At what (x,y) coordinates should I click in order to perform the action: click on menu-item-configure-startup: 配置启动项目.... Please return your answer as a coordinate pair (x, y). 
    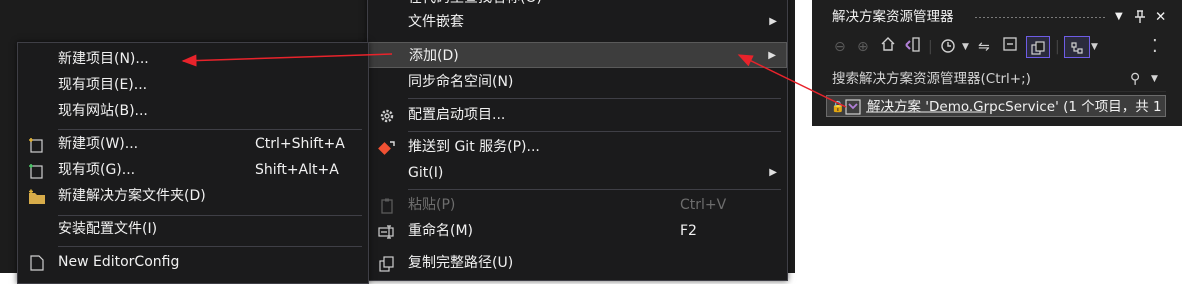
    Looking at the image, I should click on (577, 115).